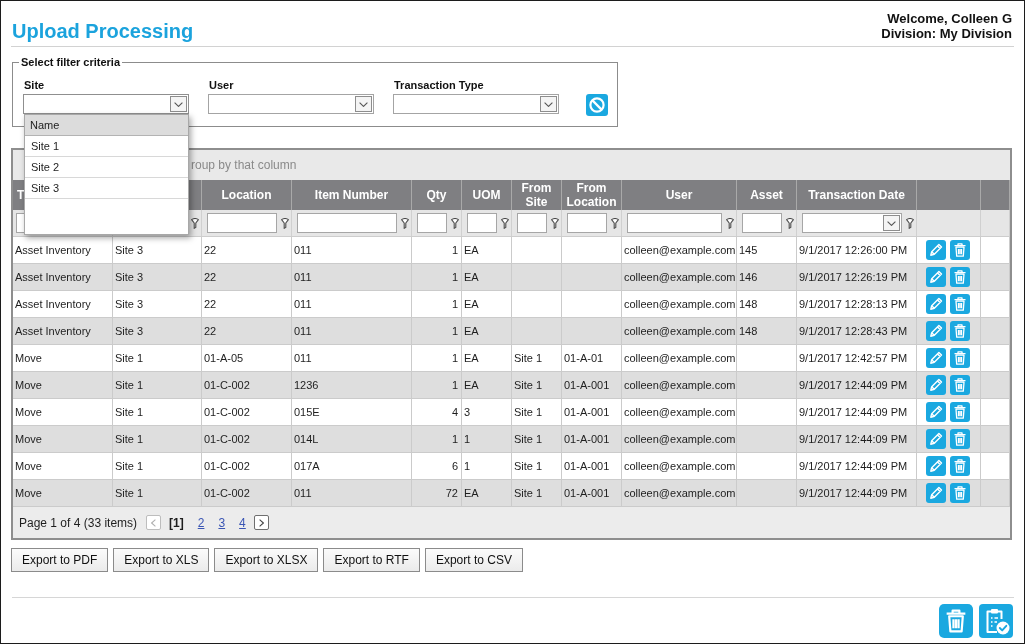 This screenshot has width=1025, height=644. What do you see at coordinates (71, 62) in the screenshot?
I see `filter-legend: Select filter criteria` at bounding box center [71, 62].